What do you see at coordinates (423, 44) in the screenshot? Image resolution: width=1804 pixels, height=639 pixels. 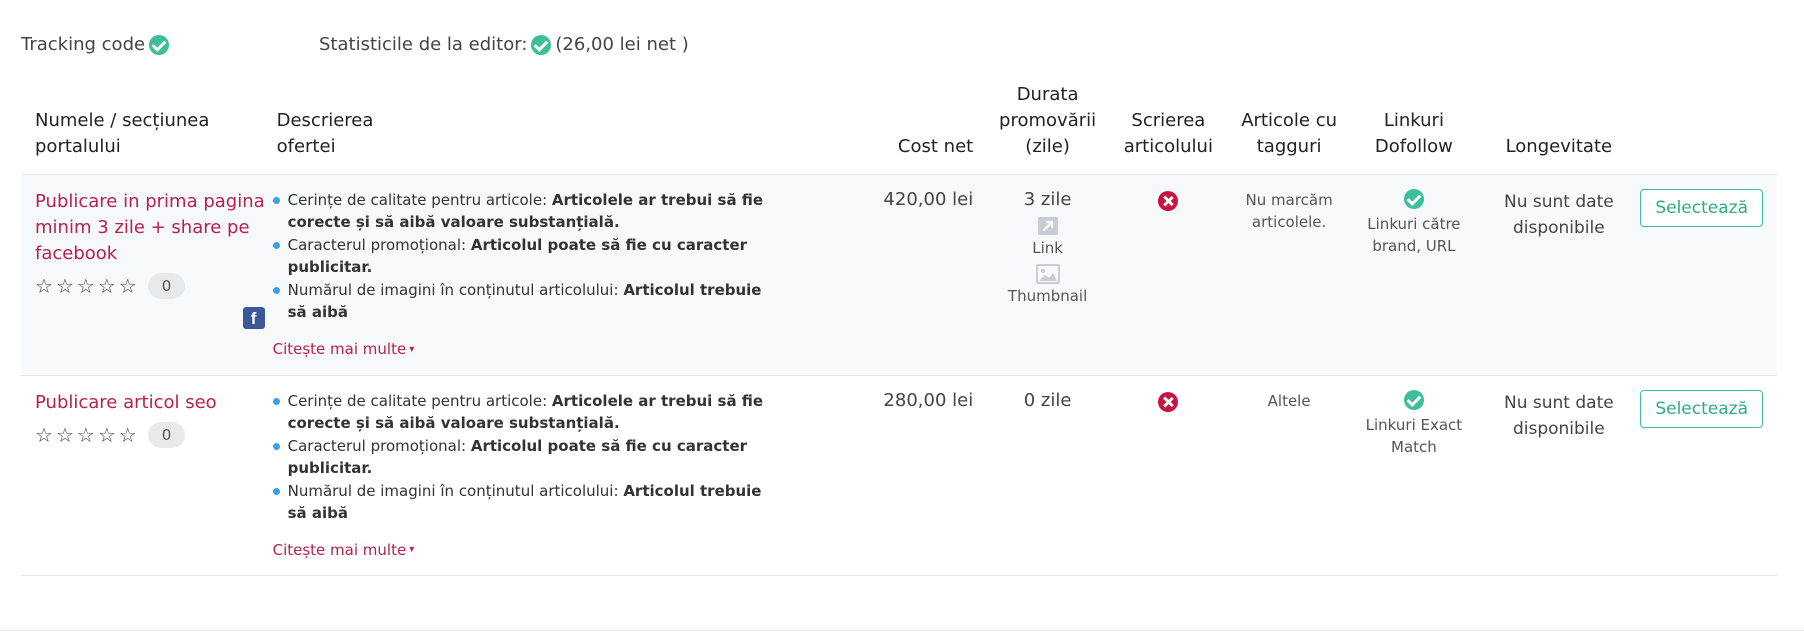 I see `editor-stats-label: Statisticile de la editor:` at bounding box center [423, 44].